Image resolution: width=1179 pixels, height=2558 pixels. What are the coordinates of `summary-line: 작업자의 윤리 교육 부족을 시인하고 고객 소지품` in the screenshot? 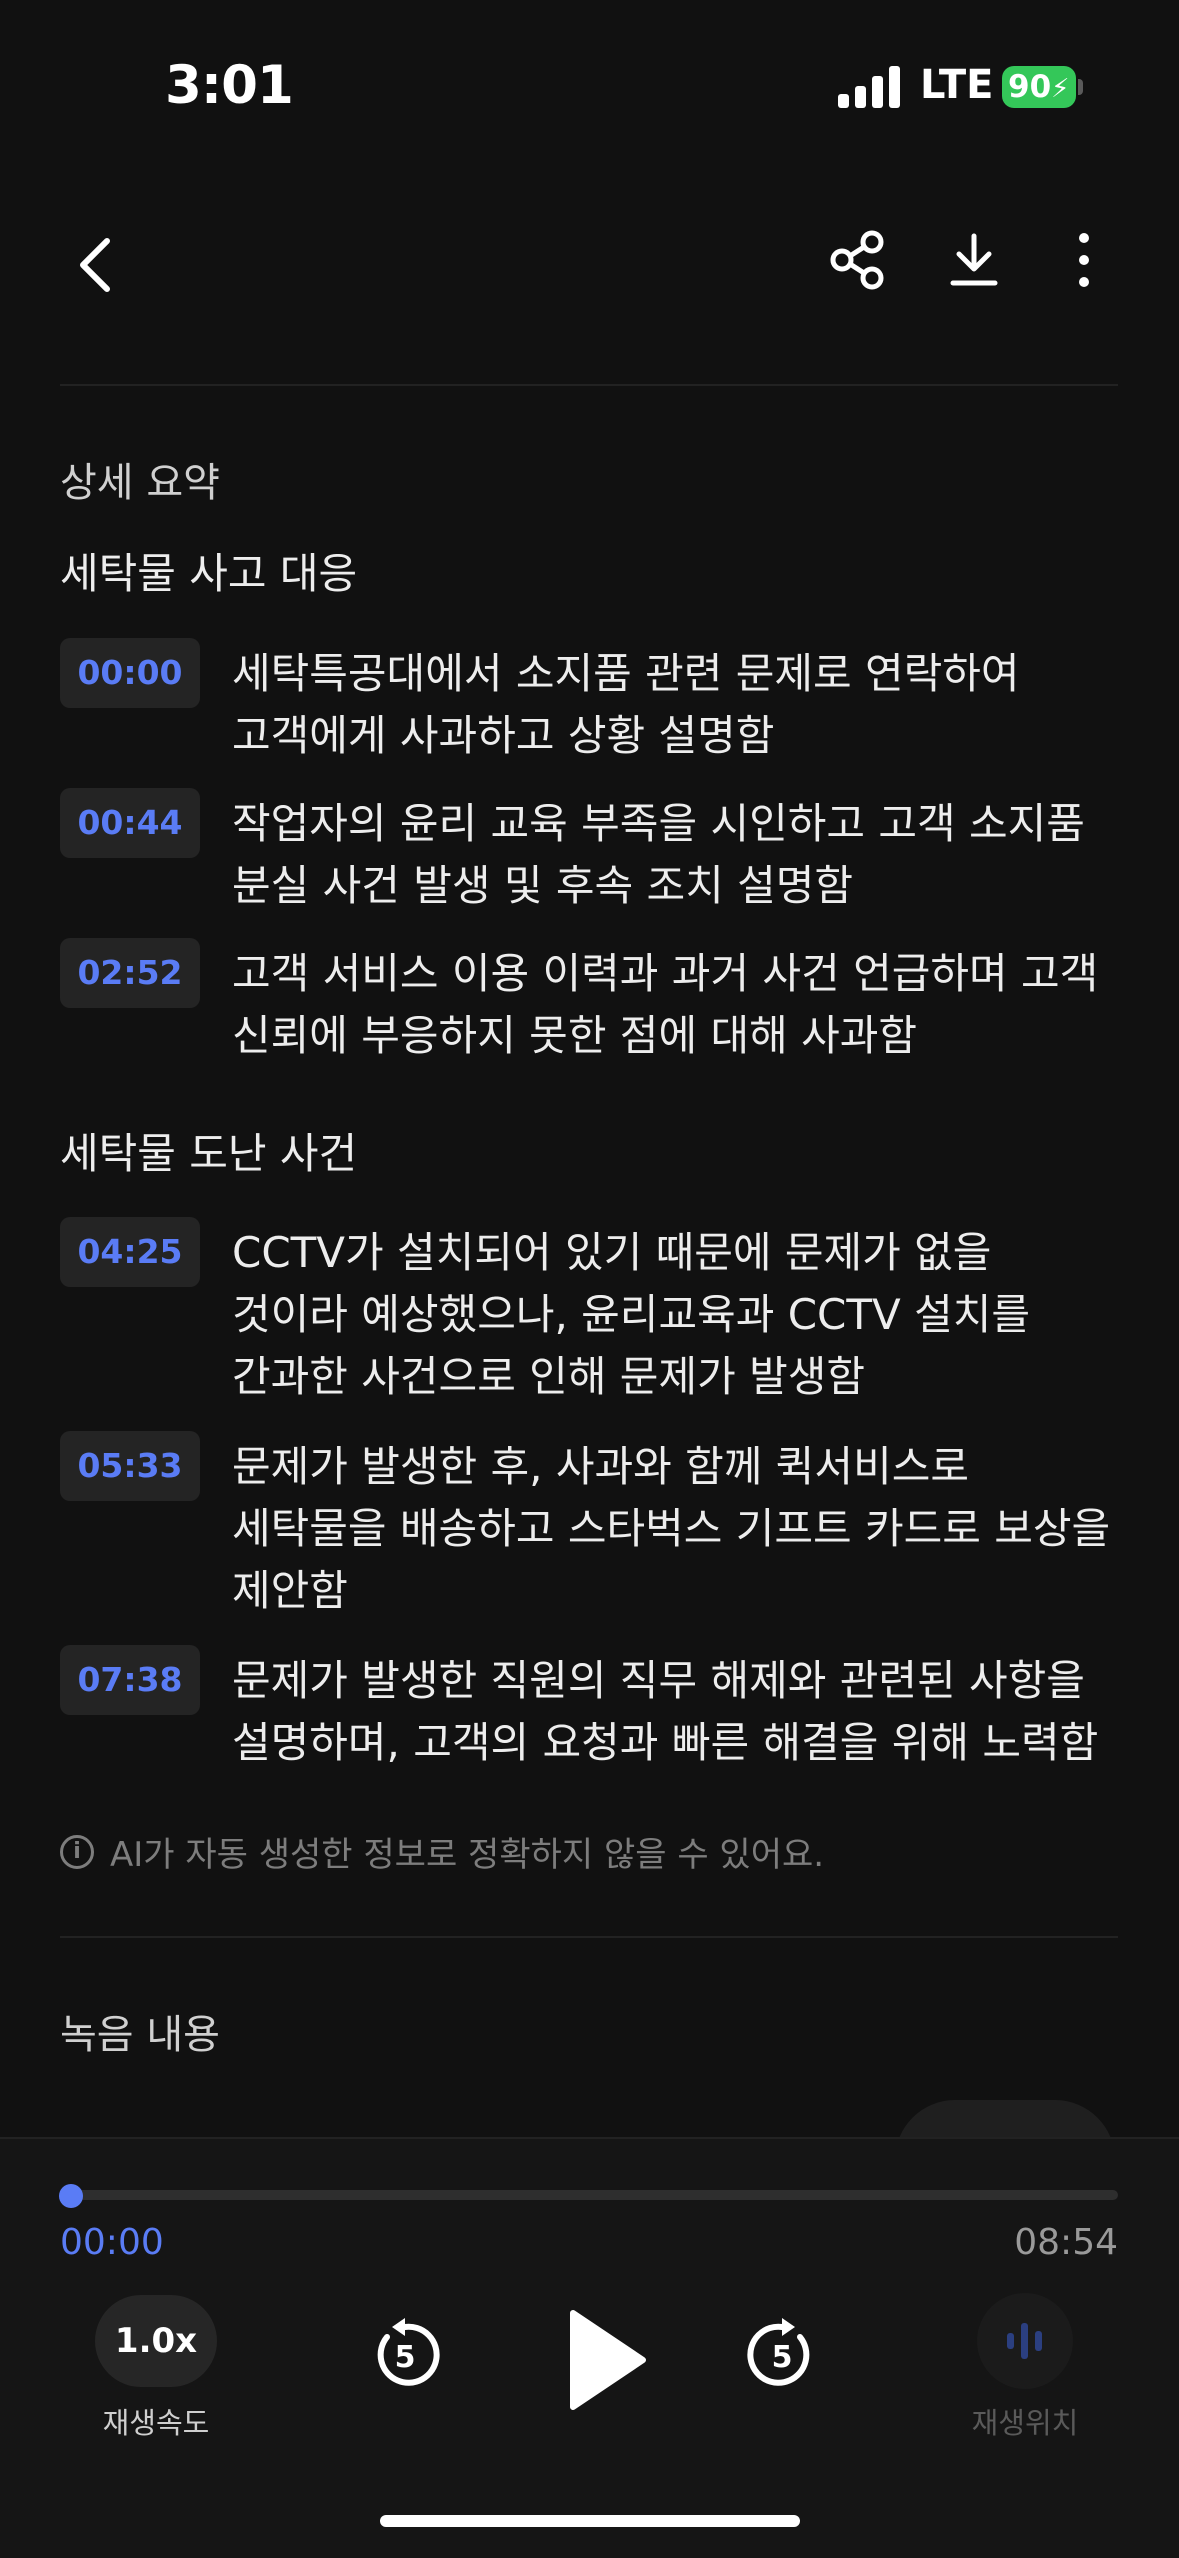 It's located at (658, 823).